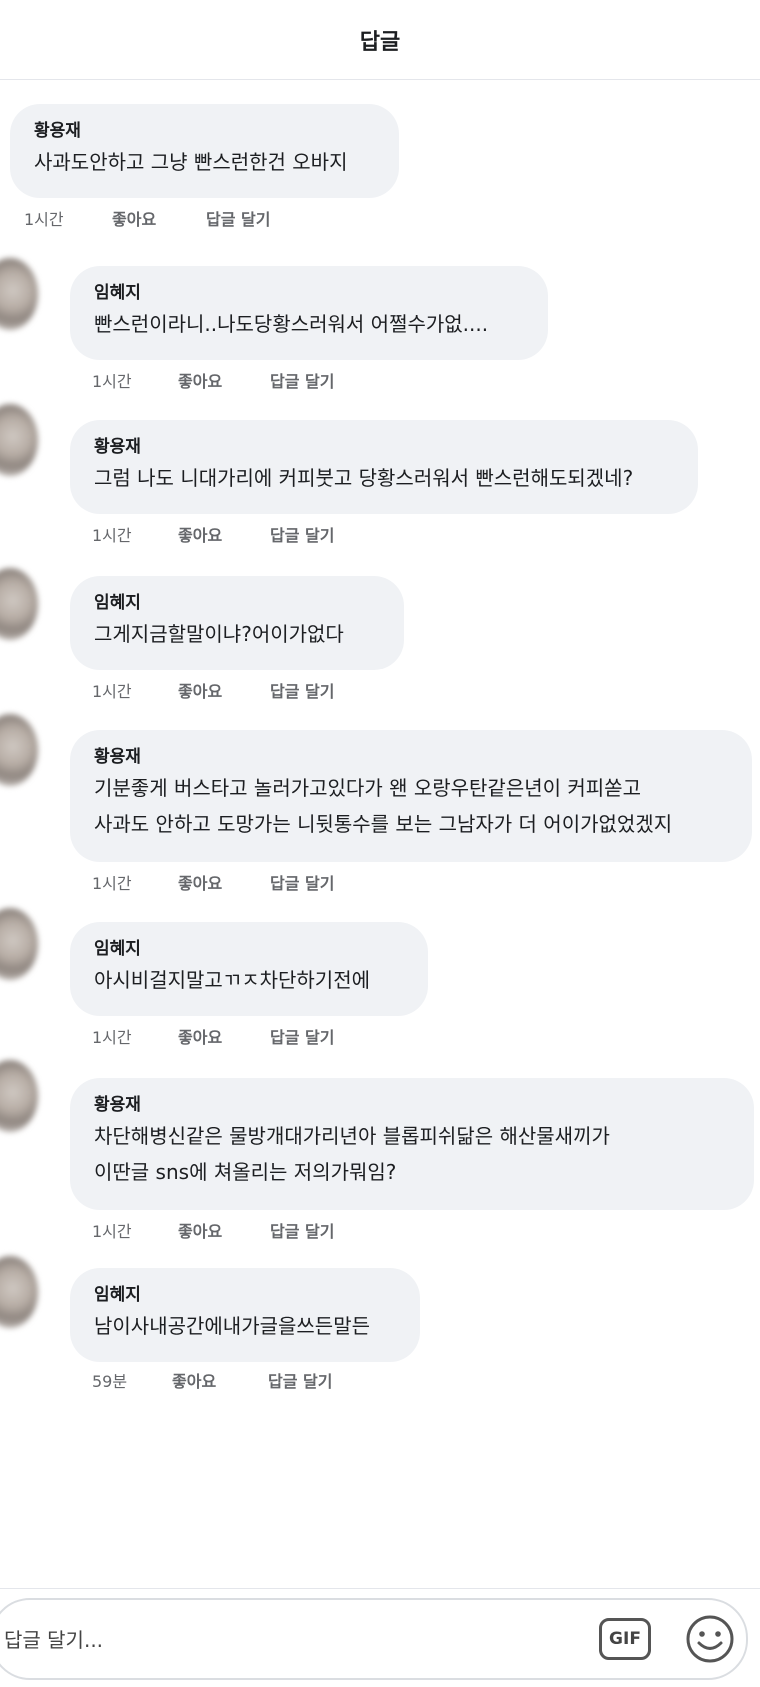  What do you see at coordinates (219, 634) in the screenshot?
I see `comment-text: 그게지금할말이냐?어이가없다` at bounding box center [219, 634].